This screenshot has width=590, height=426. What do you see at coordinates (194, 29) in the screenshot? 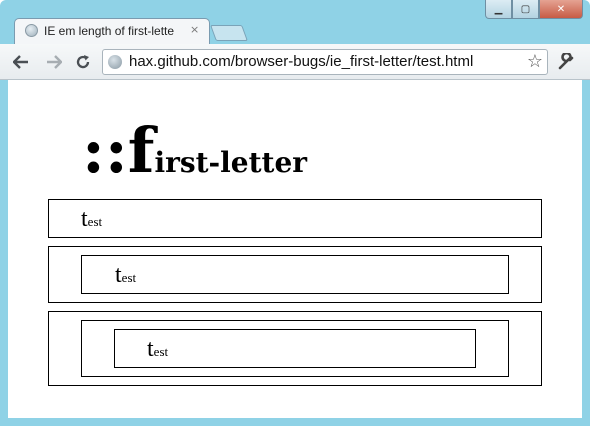
I see `tab-close-icon: ×` at bounding box center [194, 29].